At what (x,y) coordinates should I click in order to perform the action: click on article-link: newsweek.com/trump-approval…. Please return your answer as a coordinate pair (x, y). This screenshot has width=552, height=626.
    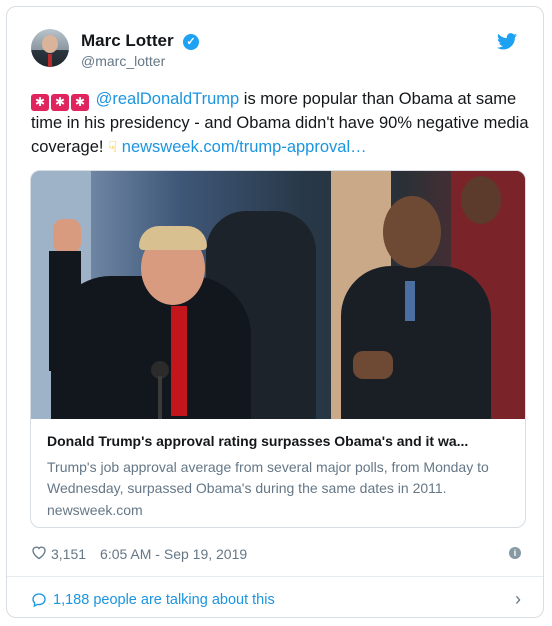
    Looking at the image, I should click on (244, 147).